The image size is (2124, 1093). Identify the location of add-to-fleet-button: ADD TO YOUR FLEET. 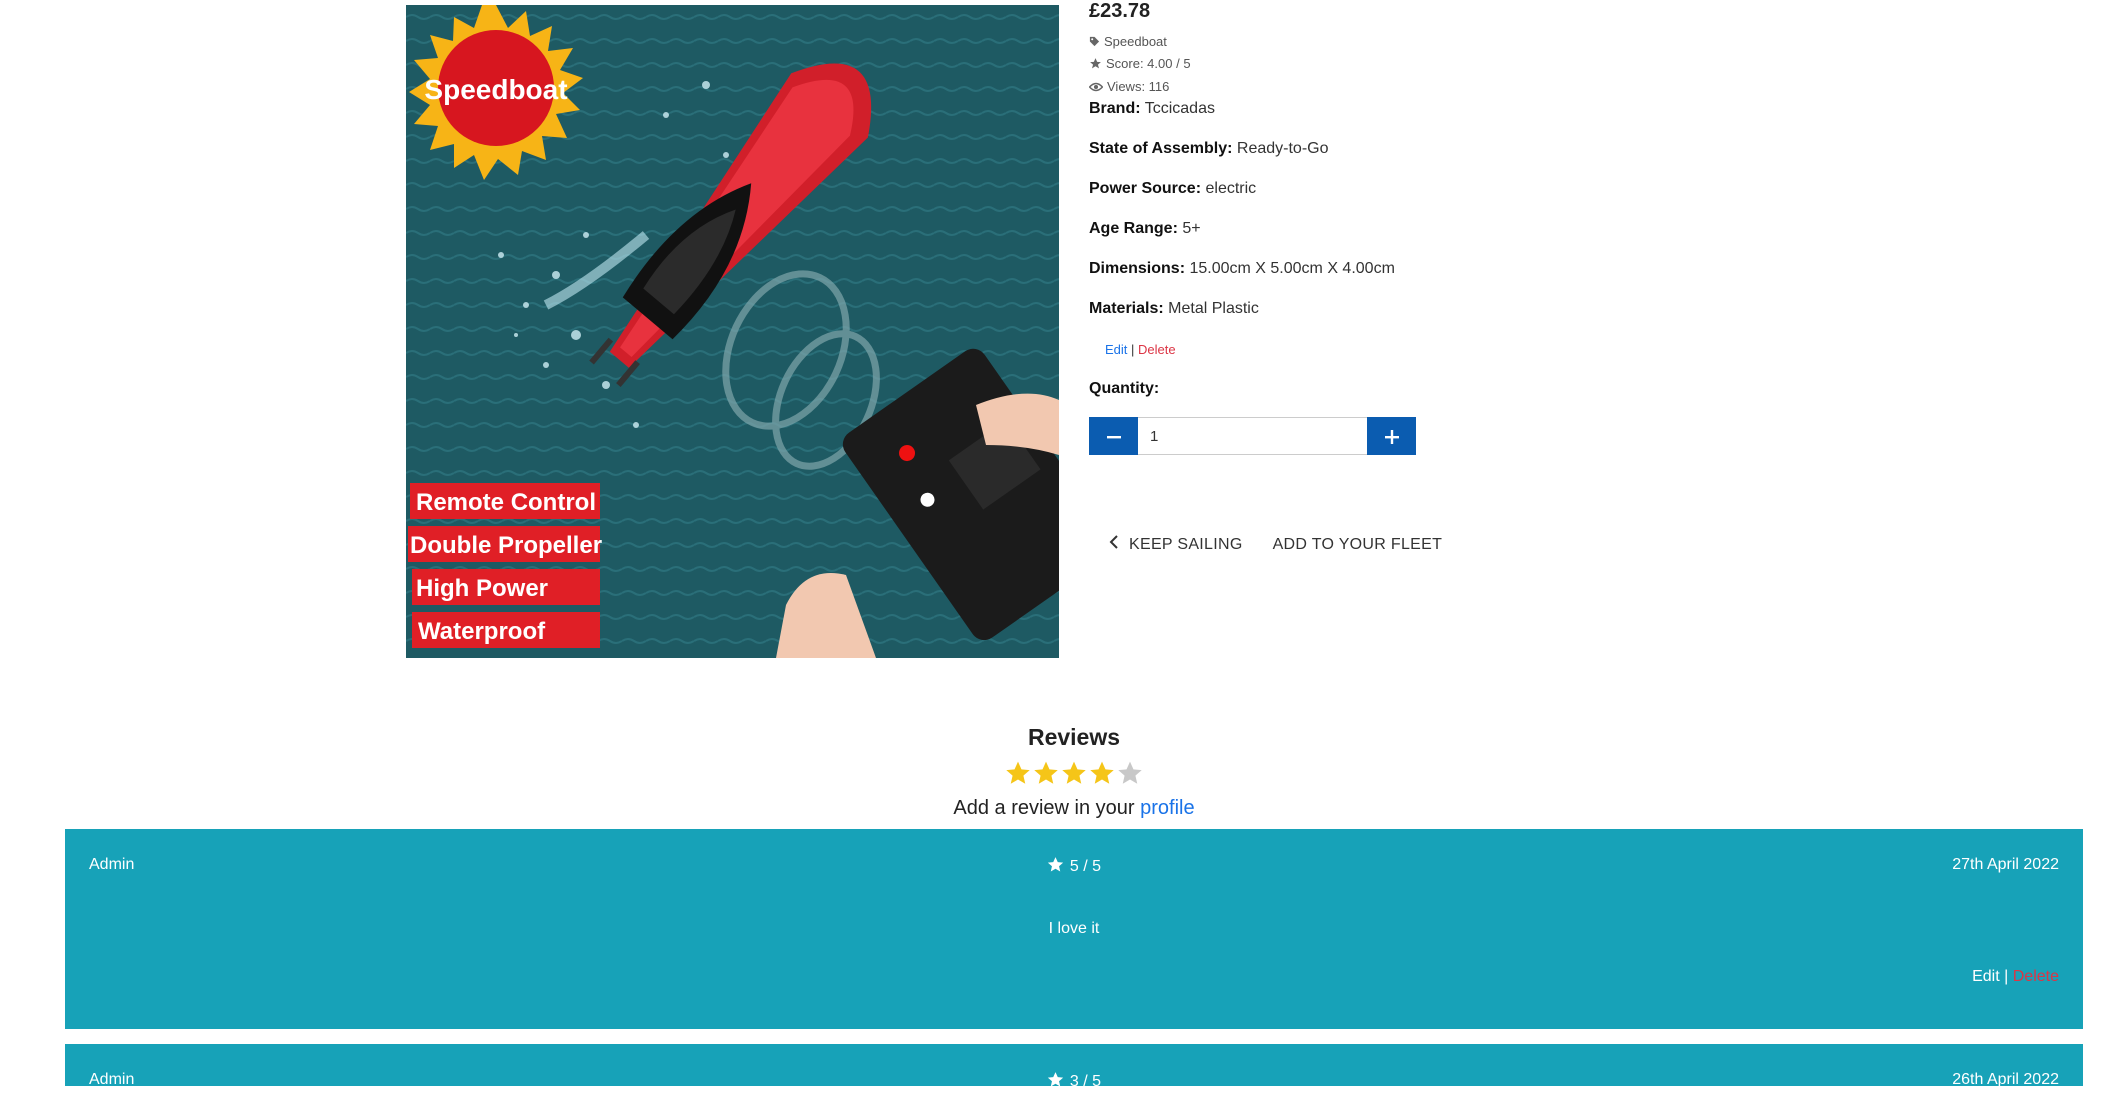
(1358, 545).